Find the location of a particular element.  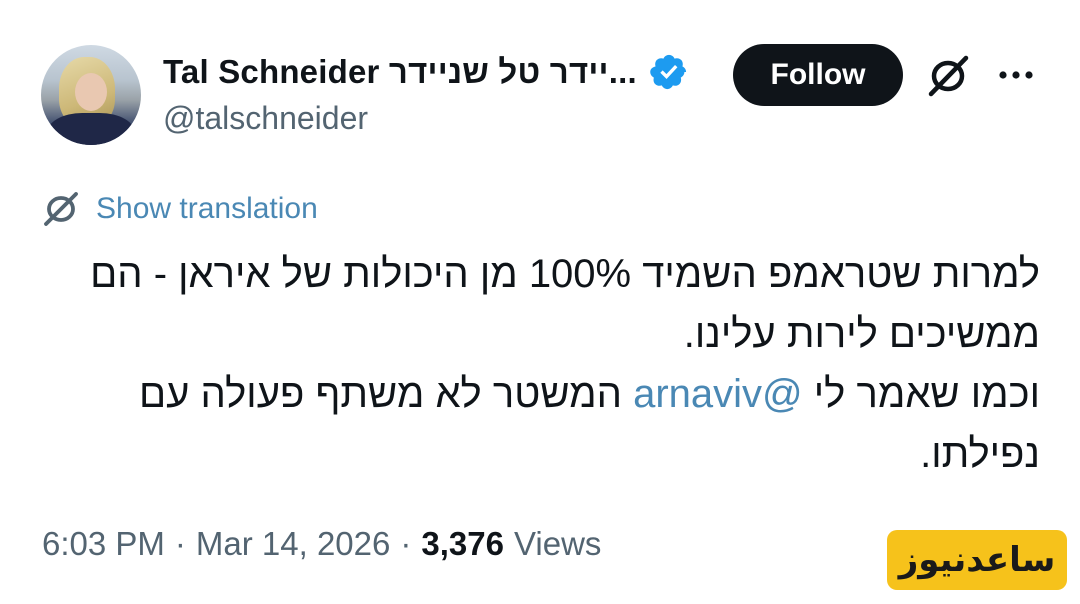

tweet-line: נפילתו. is located at coordinates (980, 454).